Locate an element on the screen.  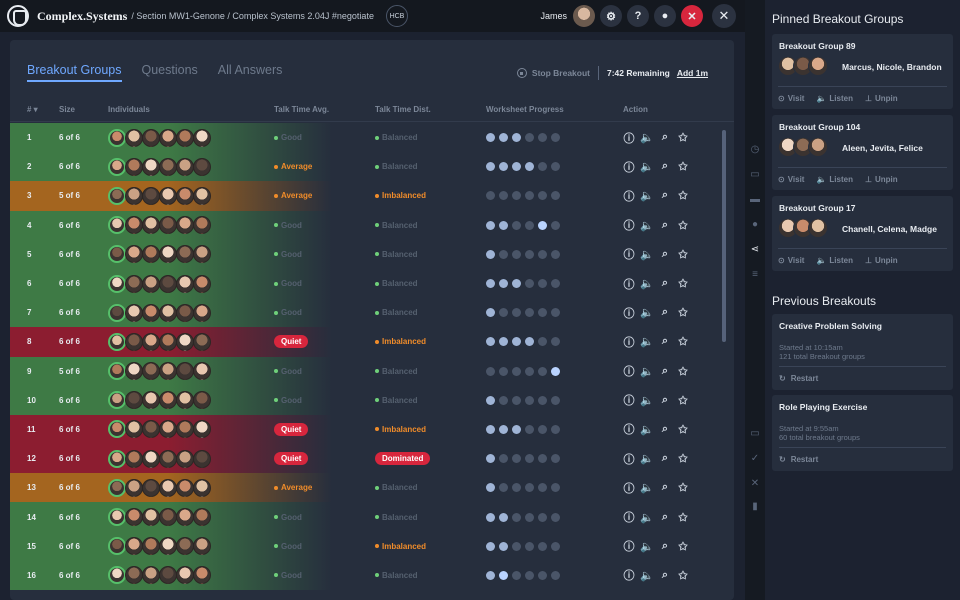
restart-button: ↻ Restart is located at coordinates (862, 455).